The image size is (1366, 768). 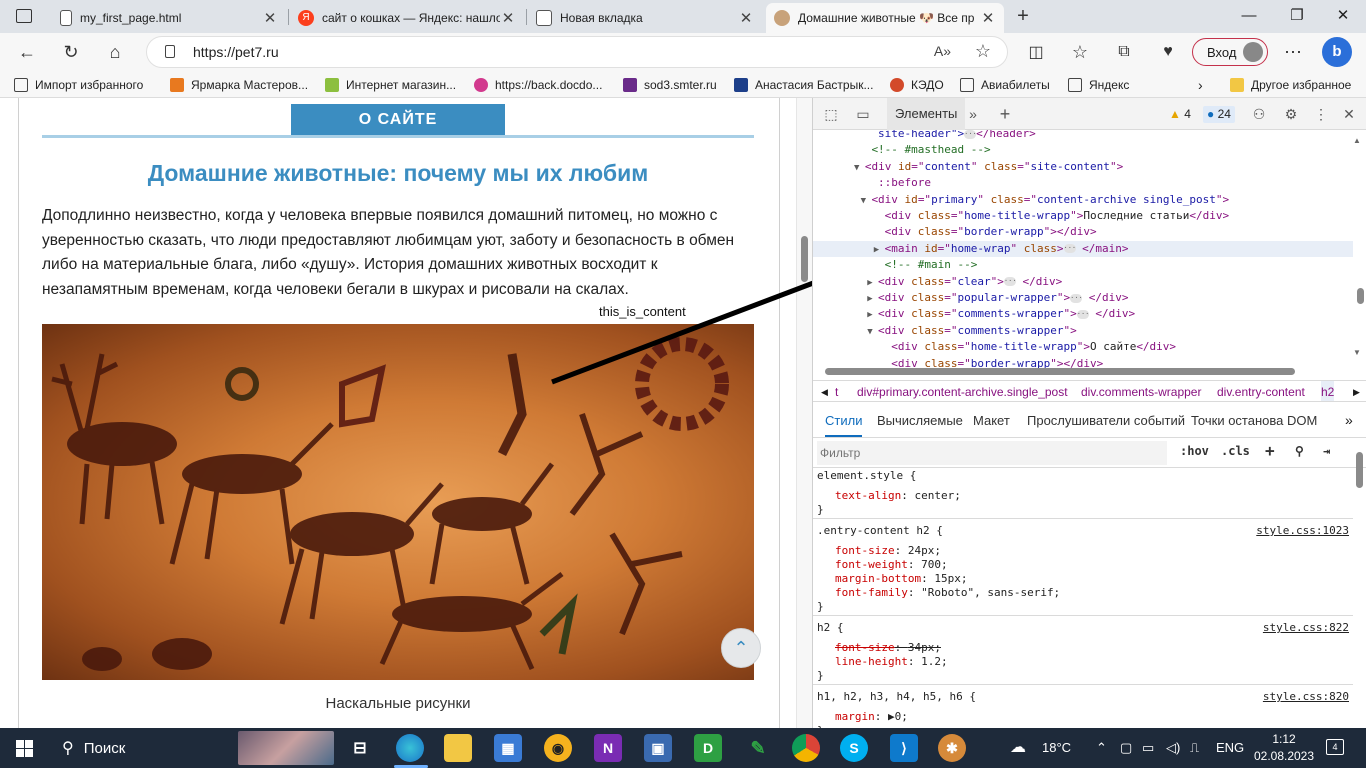 What do you see at coordinates (992, 453) in the screenshot?
I see `styles-filter-input` at bounding box center [992, 453].